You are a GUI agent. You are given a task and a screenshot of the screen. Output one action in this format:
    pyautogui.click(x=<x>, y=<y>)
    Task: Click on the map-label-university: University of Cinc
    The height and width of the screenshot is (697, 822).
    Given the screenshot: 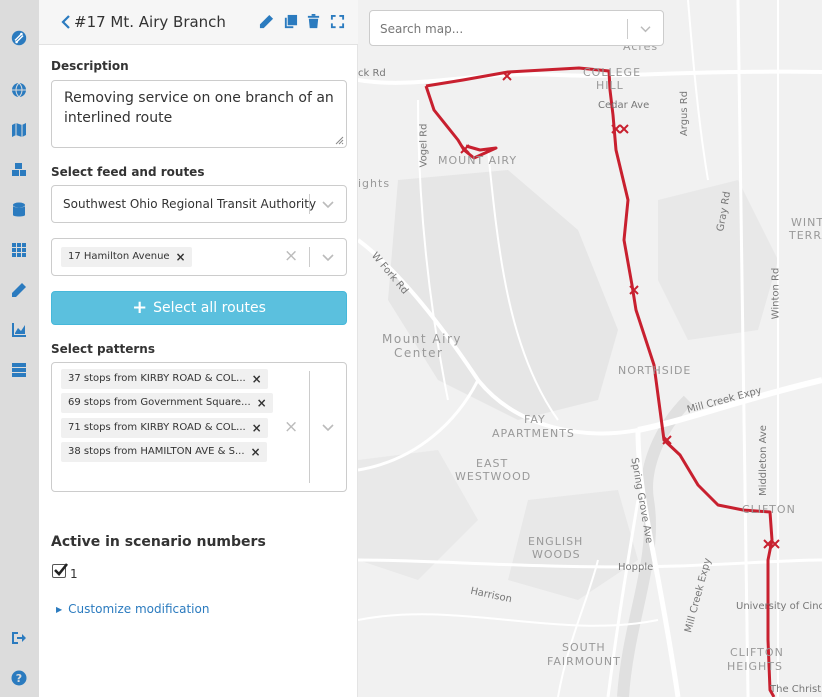 What is the action you would take?
    pyautogui.click(x=779, y=606)
    